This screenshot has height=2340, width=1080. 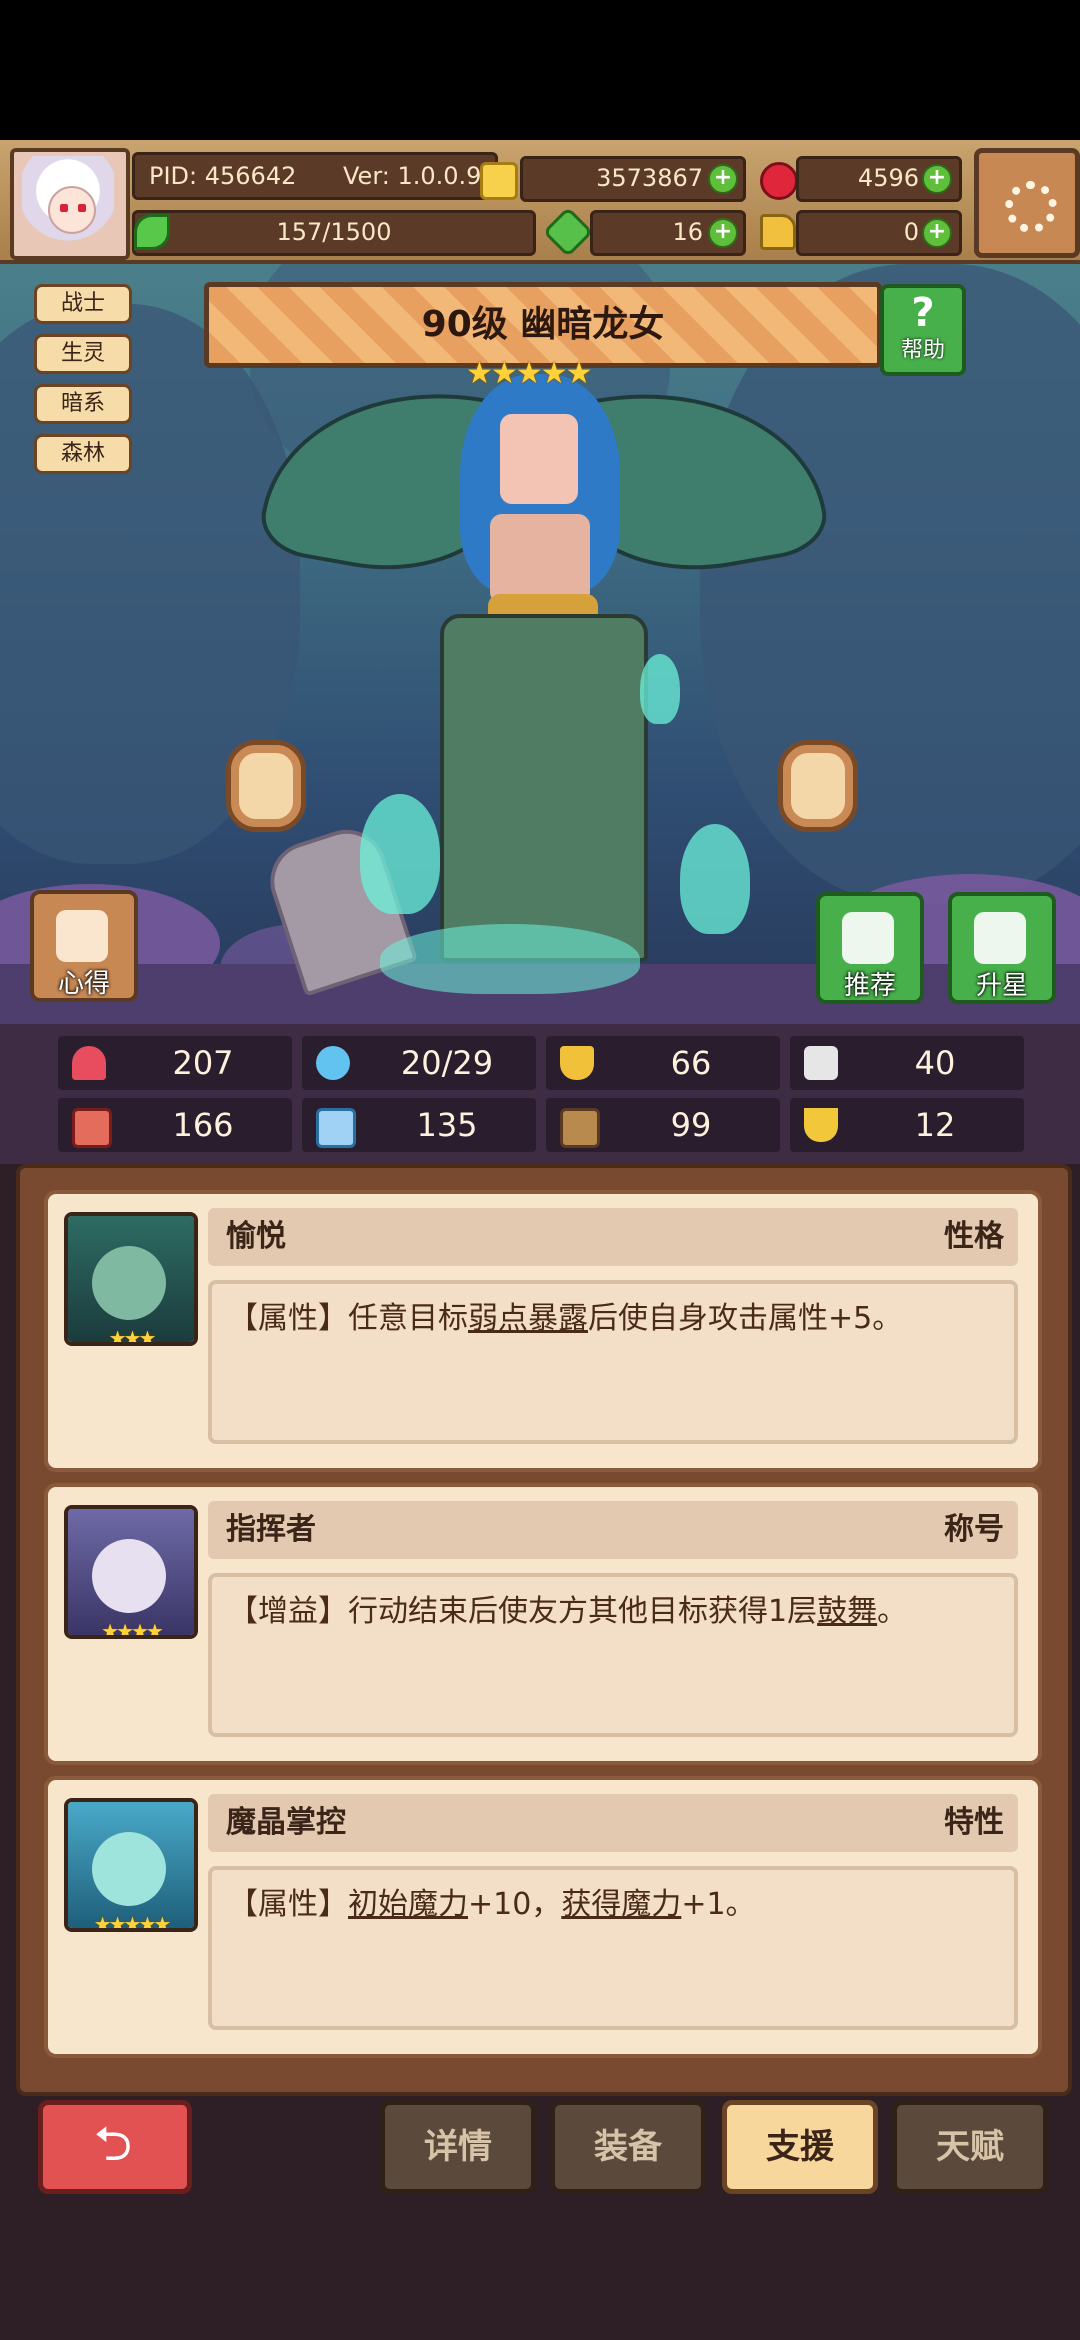 What do you see at coordinates (907, 1063) in the screenshot?
I see `stat-speed: 40` at bounding box center [907, 1063].